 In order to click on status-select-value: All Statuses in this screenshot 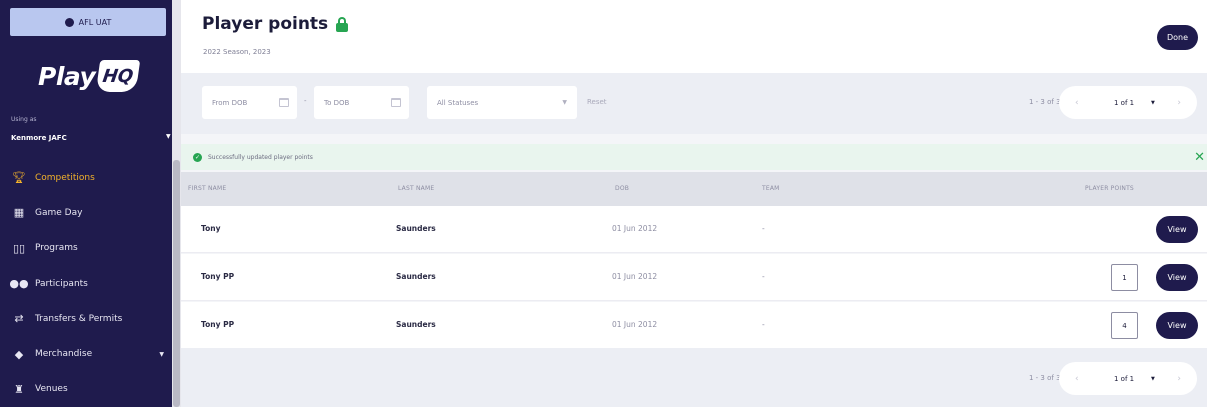, I will do `click(458, 102)`.